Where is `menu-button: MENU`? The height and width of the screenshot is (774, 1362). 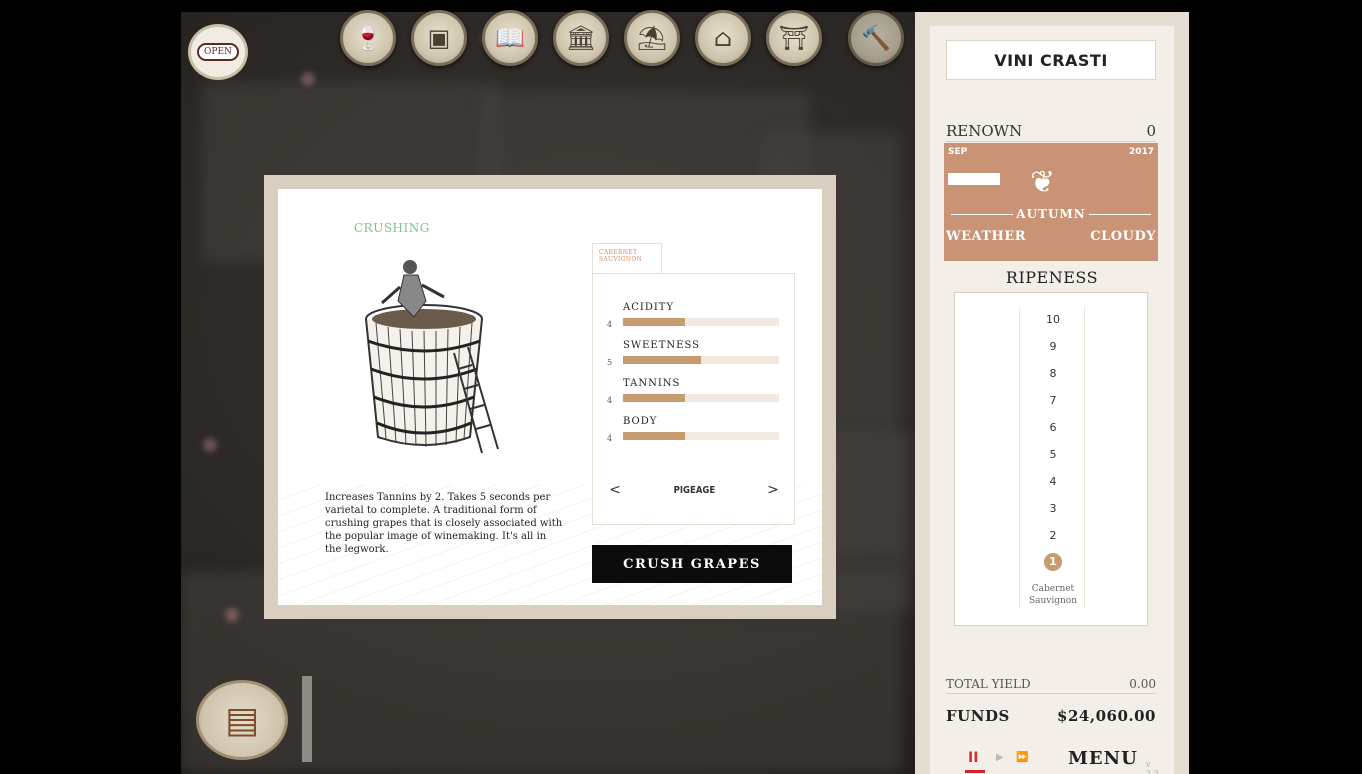
menu-button: MENU is located at coordinates (1103, 758).